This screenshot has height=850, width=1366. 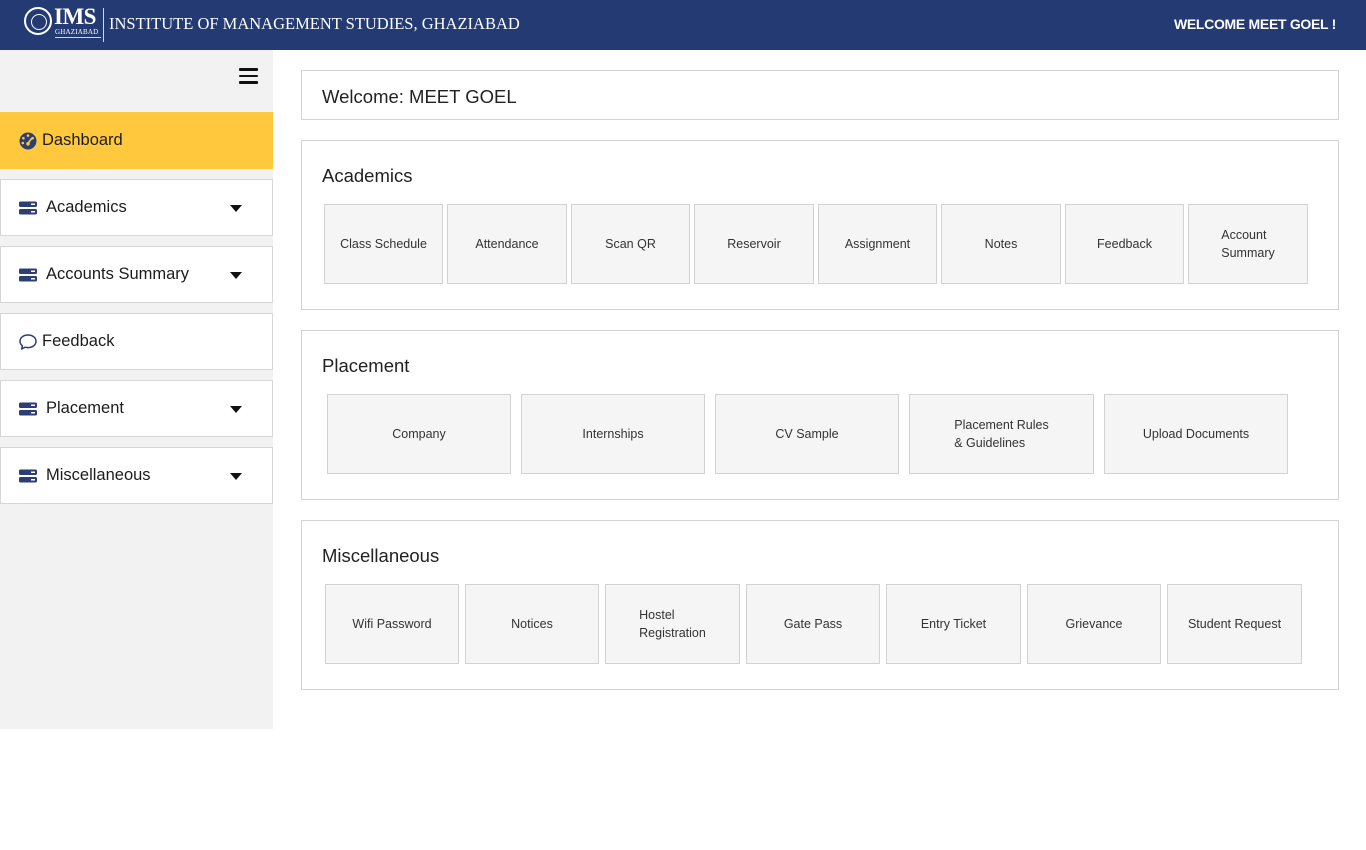 What do you see at coordinates (507, 244) in the screenshot?
I see `tile-attendance: Attendance` at bounding box center [507, 244].